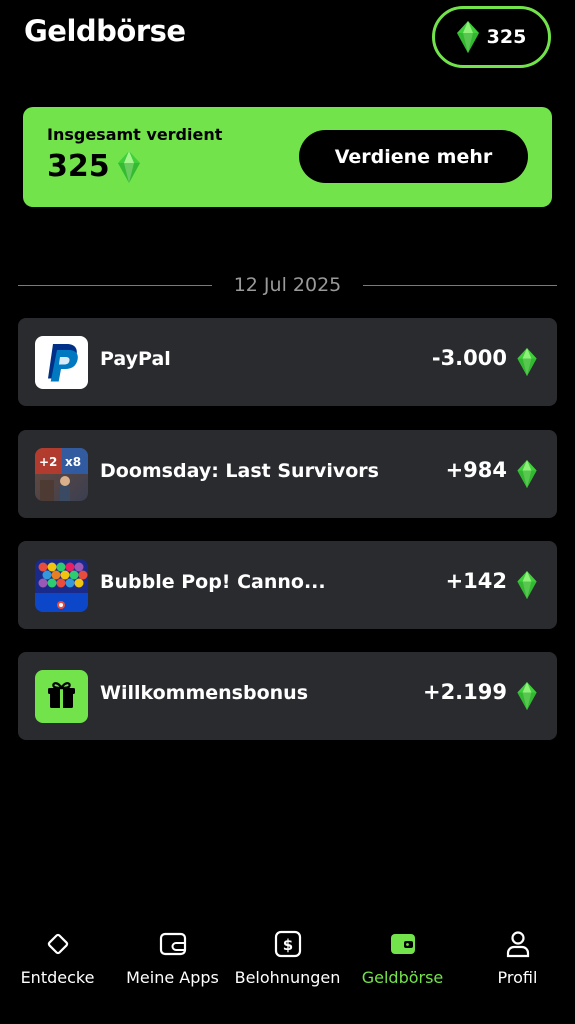 The height and width of the screenshot is (1024, 575). Describe the element at coordinates (73, 462) in the screenshot. I see `svg-text: x8` at that location.